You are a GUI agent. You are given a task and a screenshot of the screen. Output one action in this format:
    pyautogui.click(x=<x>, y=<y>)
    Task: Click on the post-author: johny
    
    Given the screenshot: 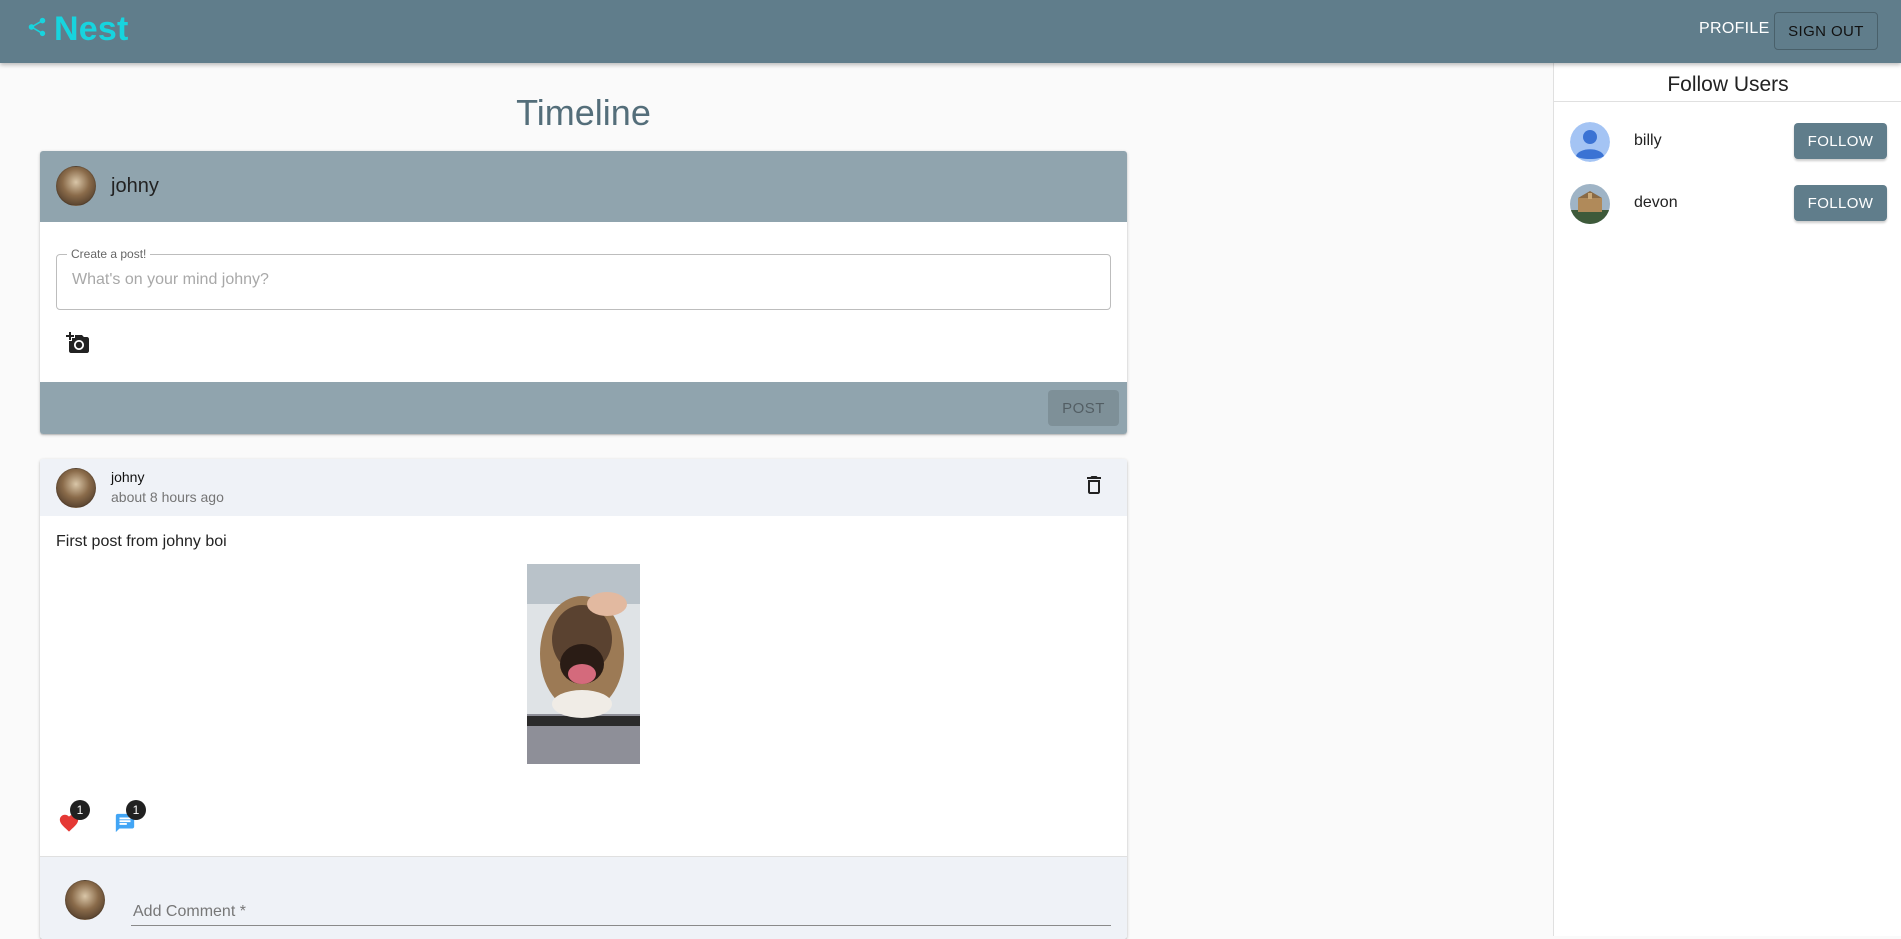 What is the action you would take?
    pyautogui.click(x=127, y=477)
    